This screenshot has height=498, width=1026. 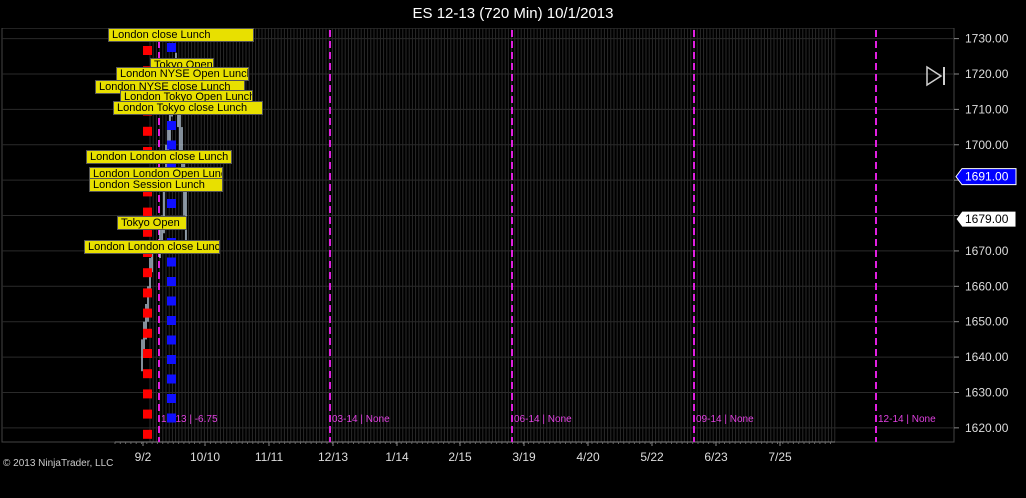 I want to click on price-tick-label: 1660.00, so click(x=987, y=286).